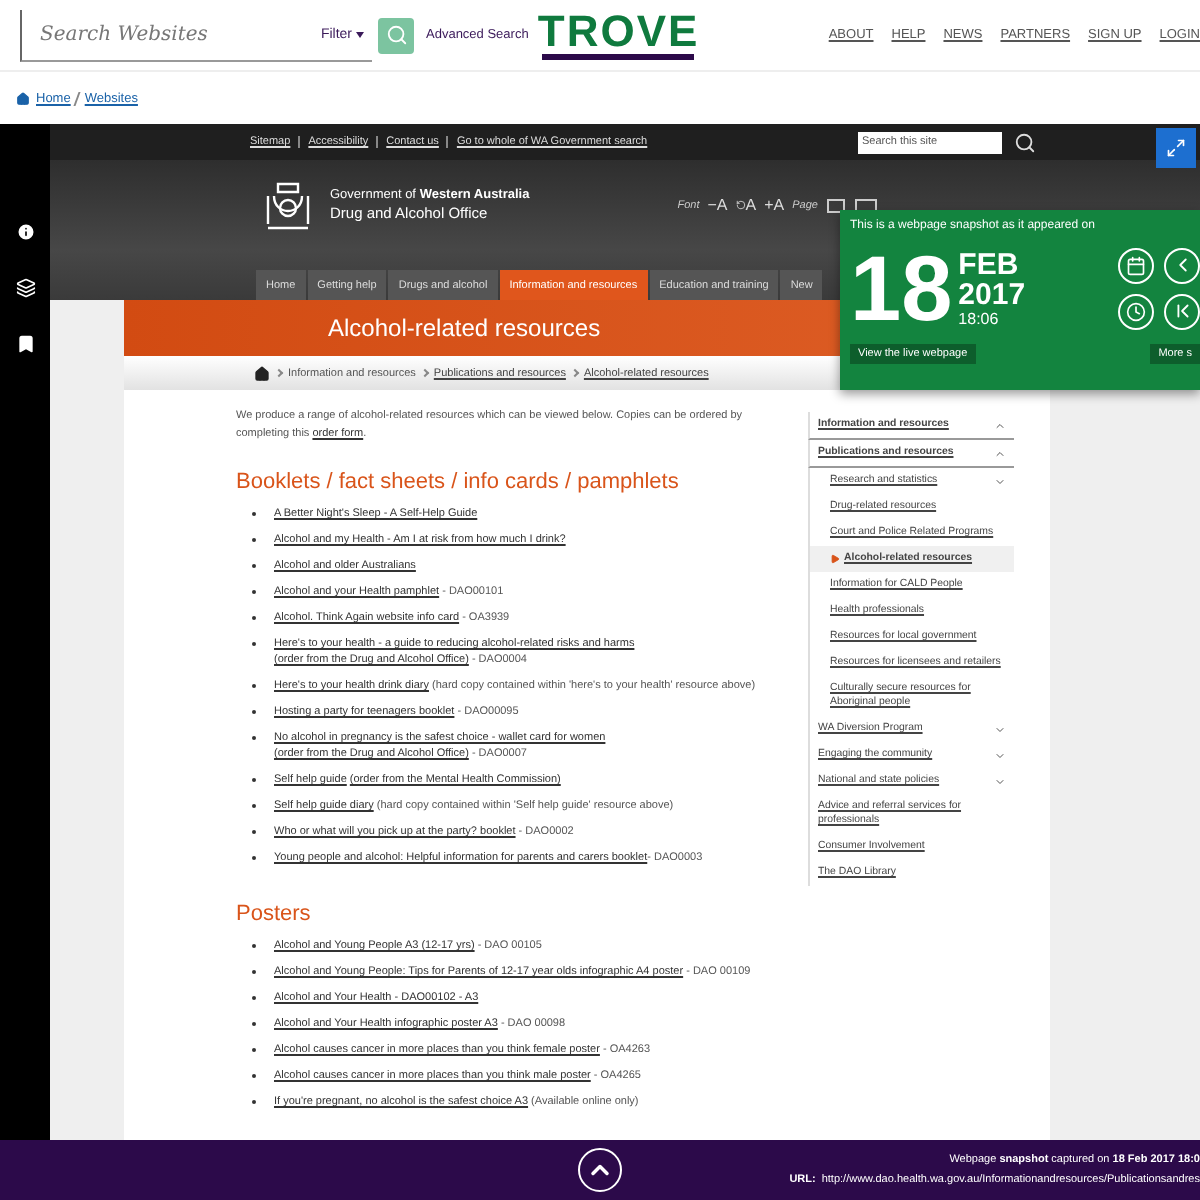 The image size is (1200, 1200). What do you see at coordinates (25, 232) in the screenshot?
I see `info-icon` at bounding box center [25, 232].